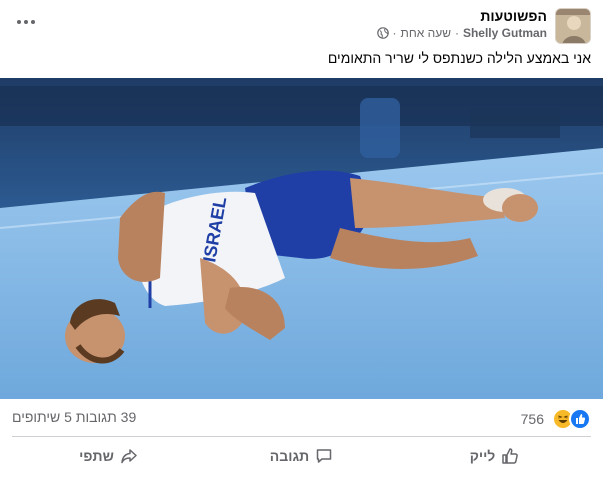  Describe the element at coordinates (461, 33) in the screenshot. I see `post-meta: Shelly Gutman · שעה אחת ·` at that location.